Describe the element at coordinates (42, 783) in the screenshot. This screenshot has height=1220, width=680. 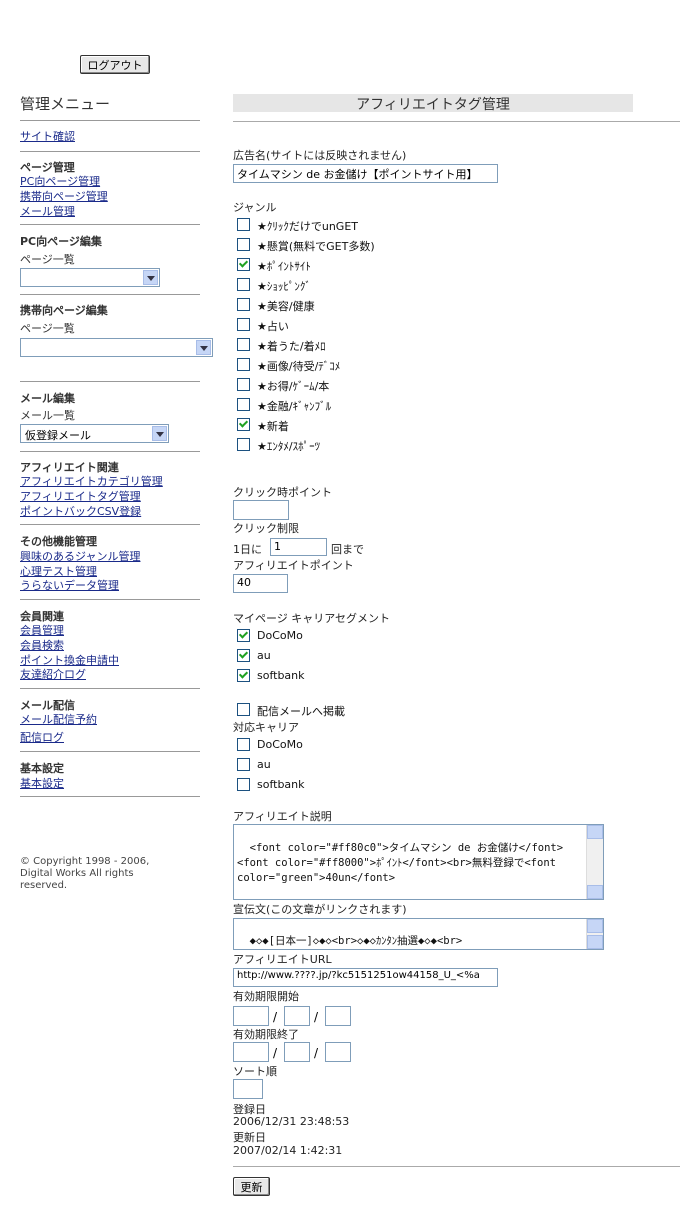
I see `basic-settings-link: 基本設定` at that location.